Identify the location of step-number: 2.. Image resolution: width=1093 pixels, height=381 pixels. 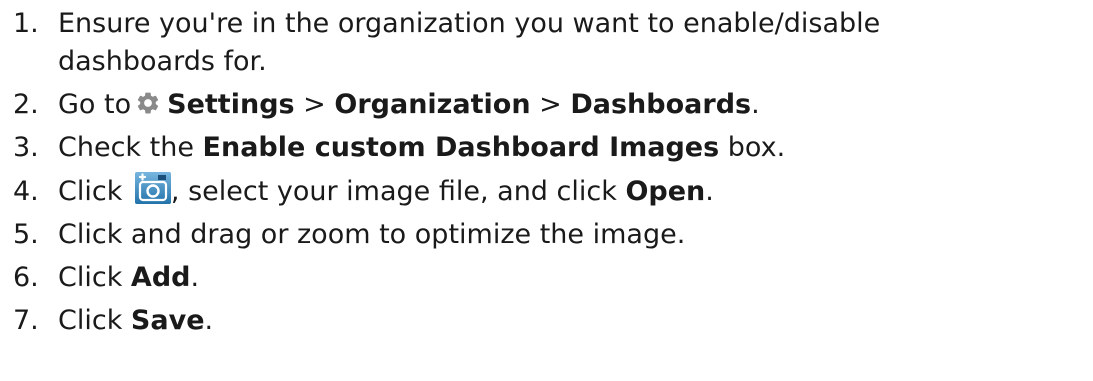
(26, 104).